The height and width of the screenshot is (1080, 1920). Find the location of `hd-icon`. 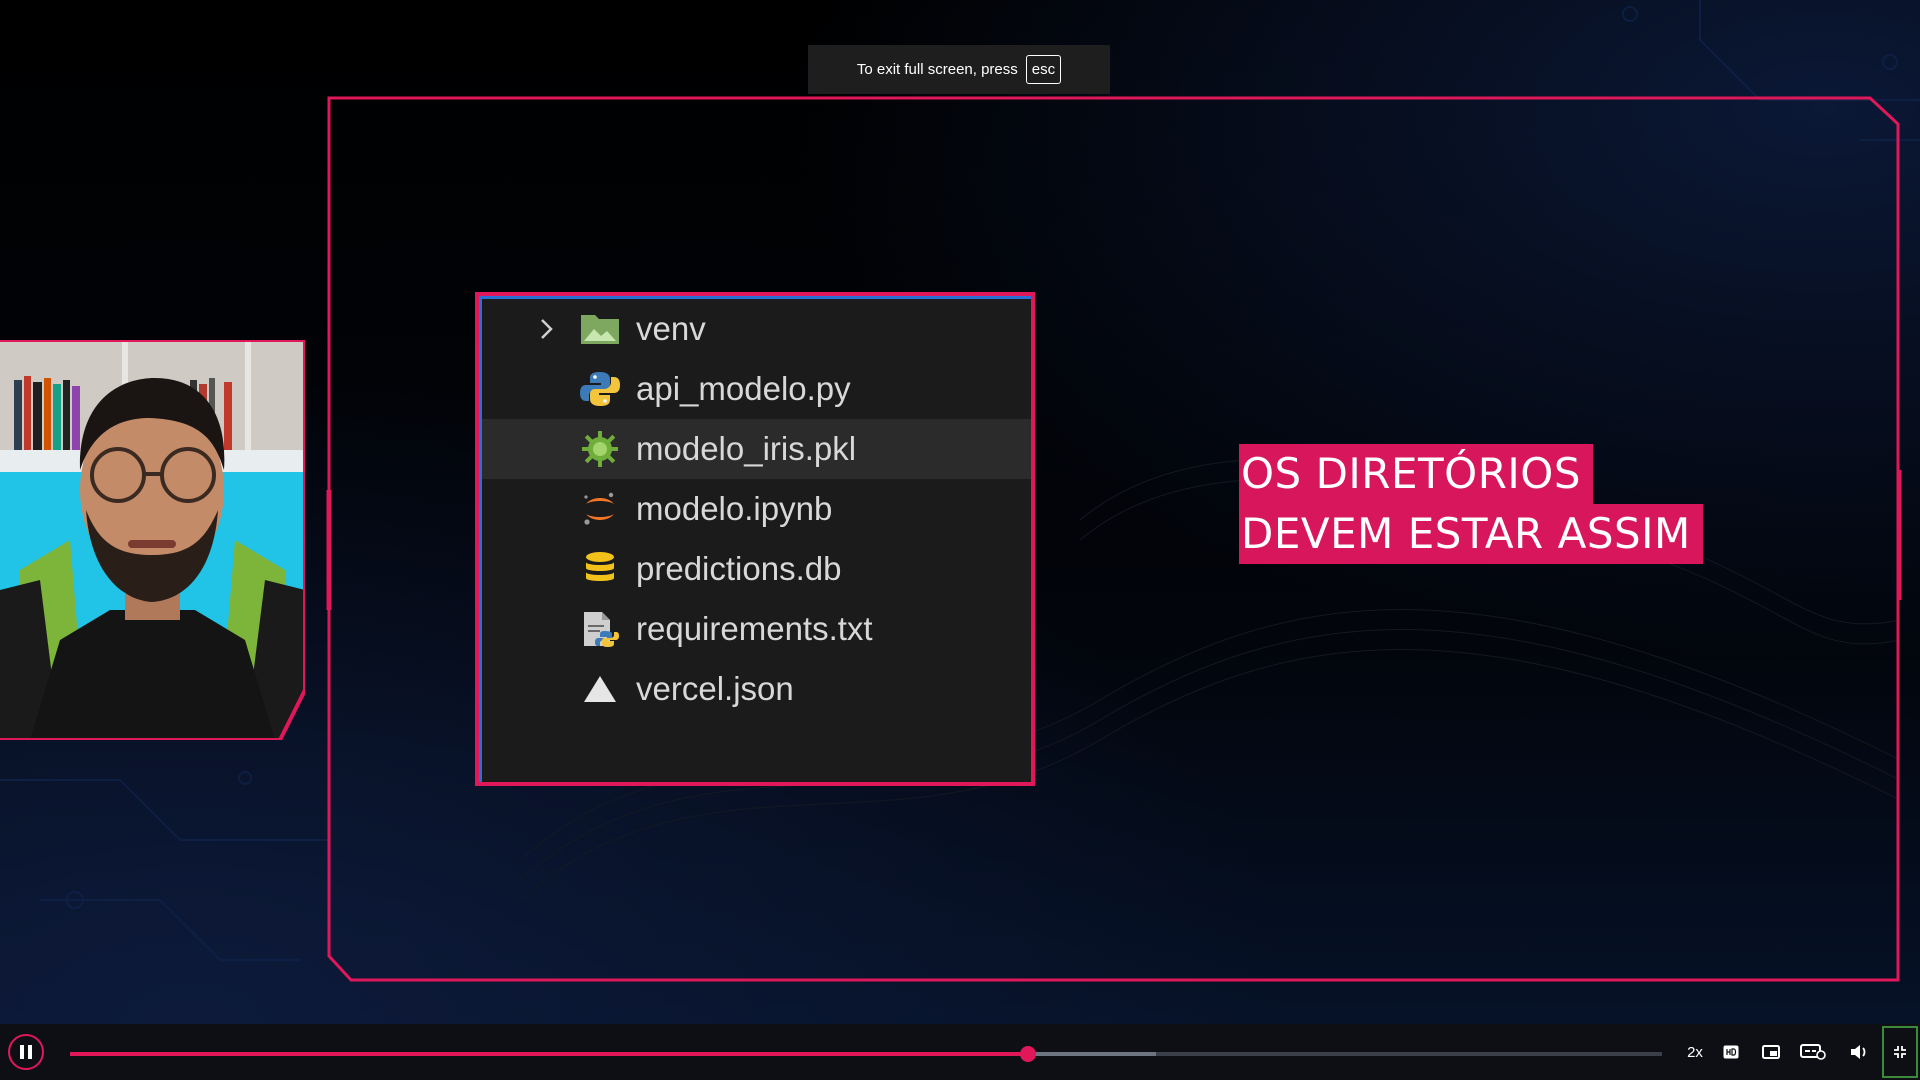

hd-icon is located at coordinates (1731, 1052).